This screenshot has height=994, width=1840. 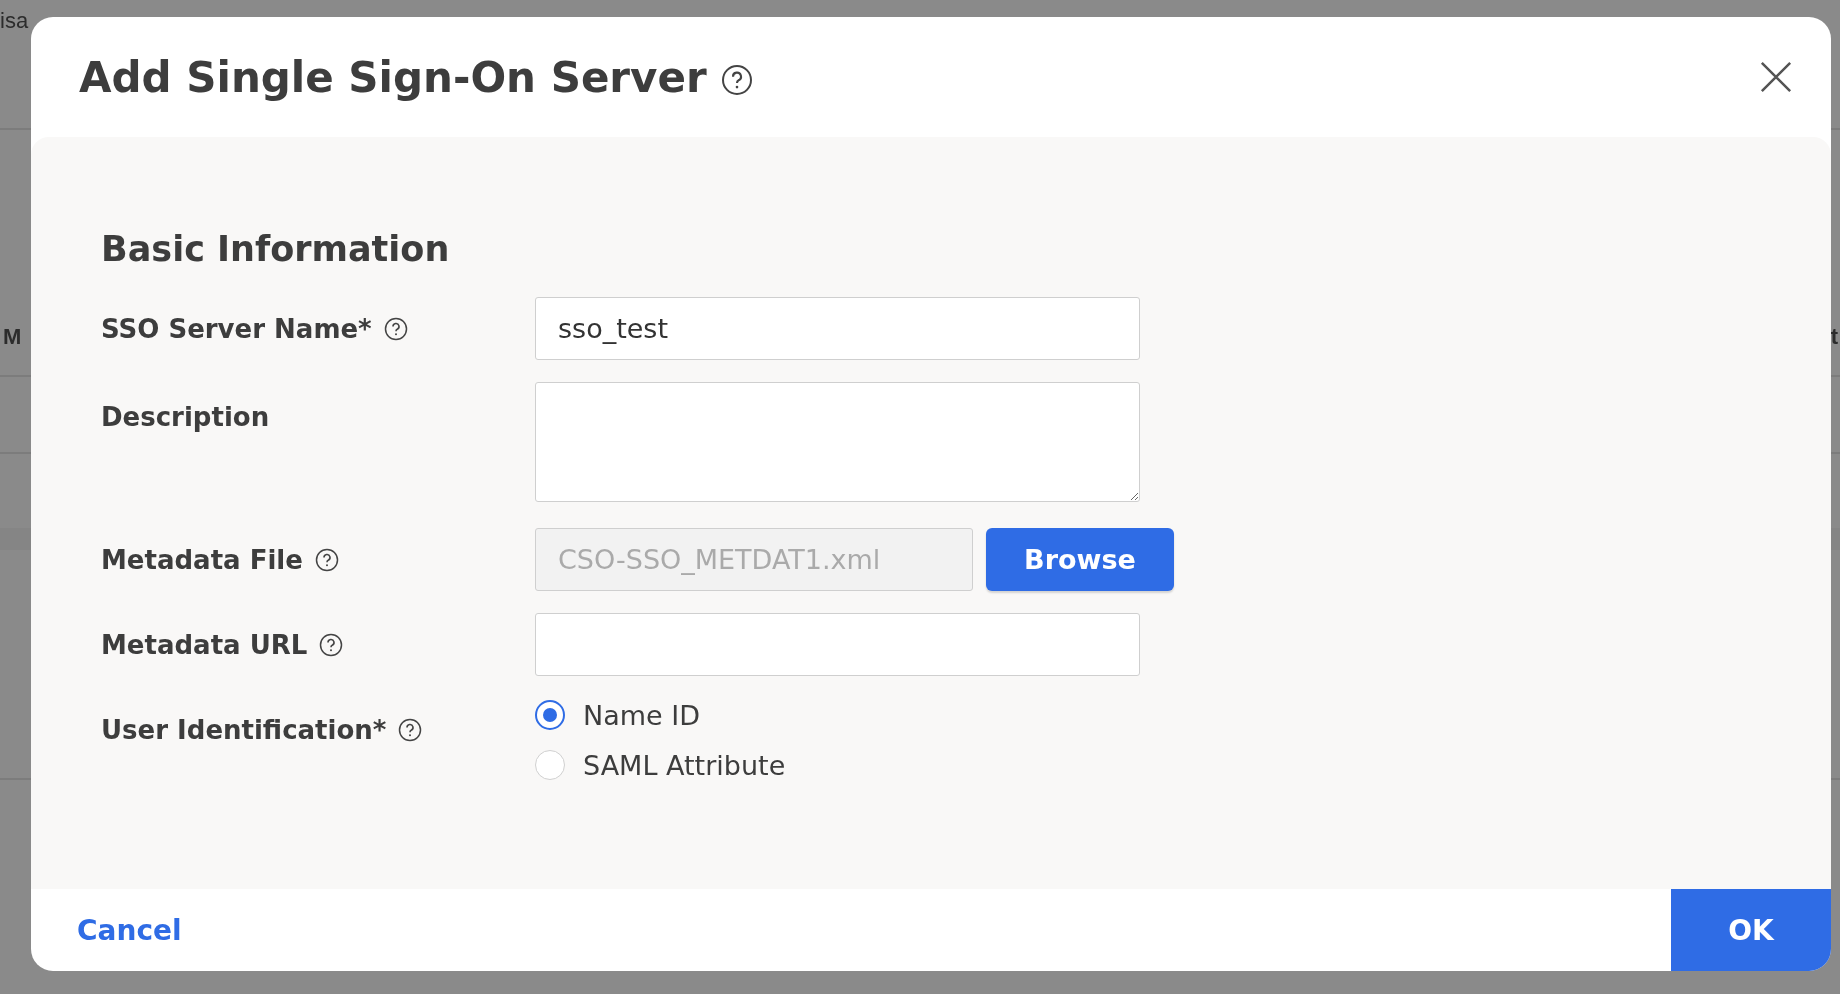 I want to click on radio-button, so click(x=550, y=715).